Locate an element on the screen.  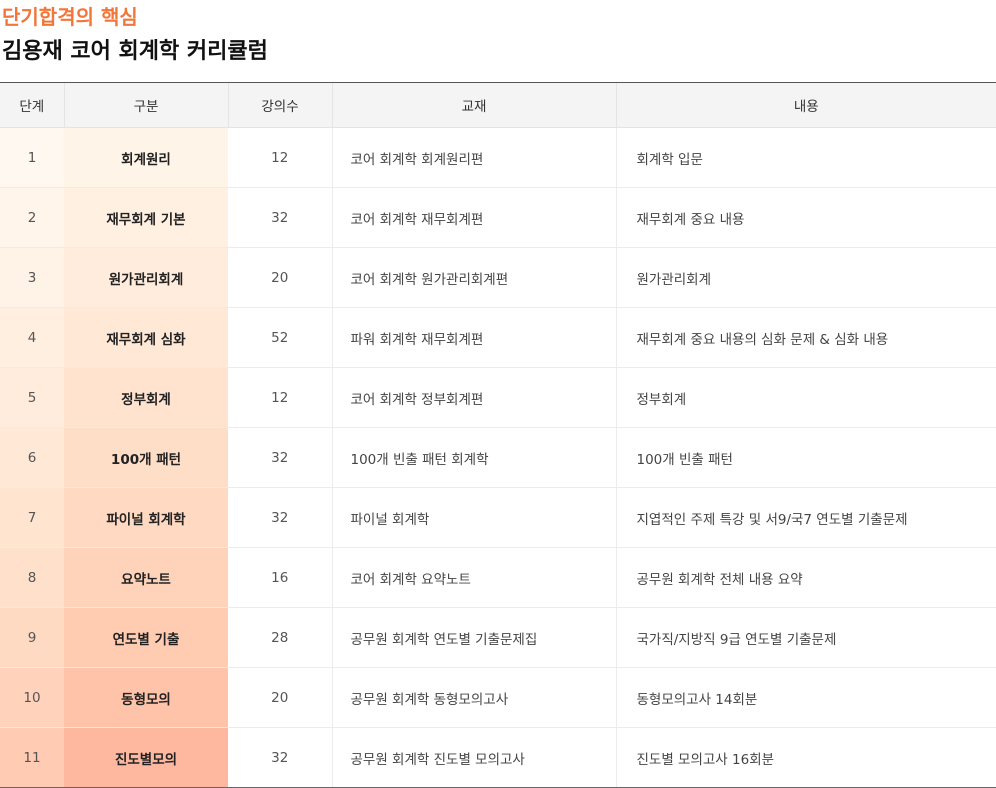
step-cell: 8 is located at coordinates (32, 577).